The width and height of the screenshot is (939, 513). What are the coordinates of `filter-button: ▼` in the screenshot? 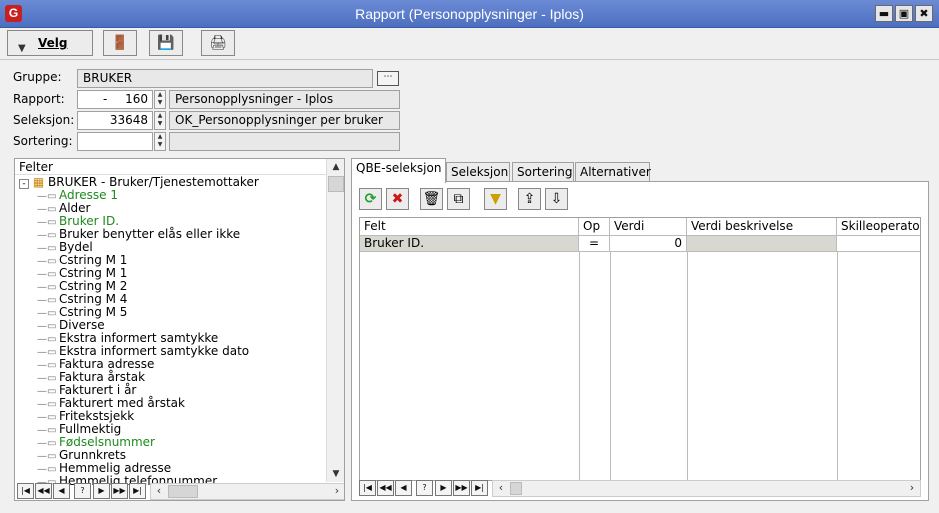 It's located at (495, 199).